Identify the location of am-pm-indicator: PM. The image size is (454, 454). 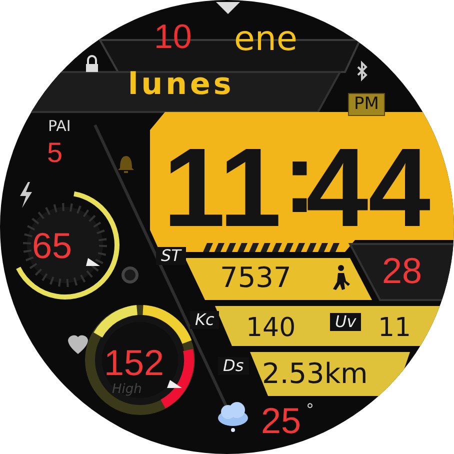
(366, 104).